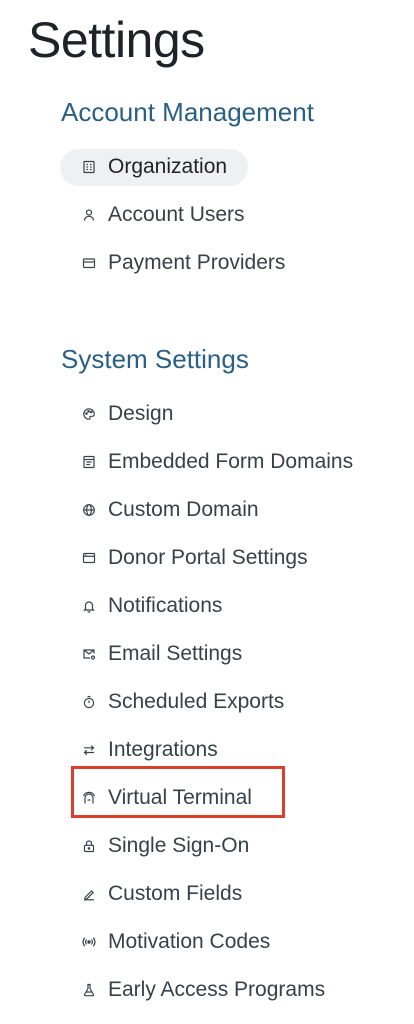 This screenshot has height=1024, width=414. Describe the element at coordinates (168, 166) in the screenshot. I see `sidebar-item-label: Organization` at that location.